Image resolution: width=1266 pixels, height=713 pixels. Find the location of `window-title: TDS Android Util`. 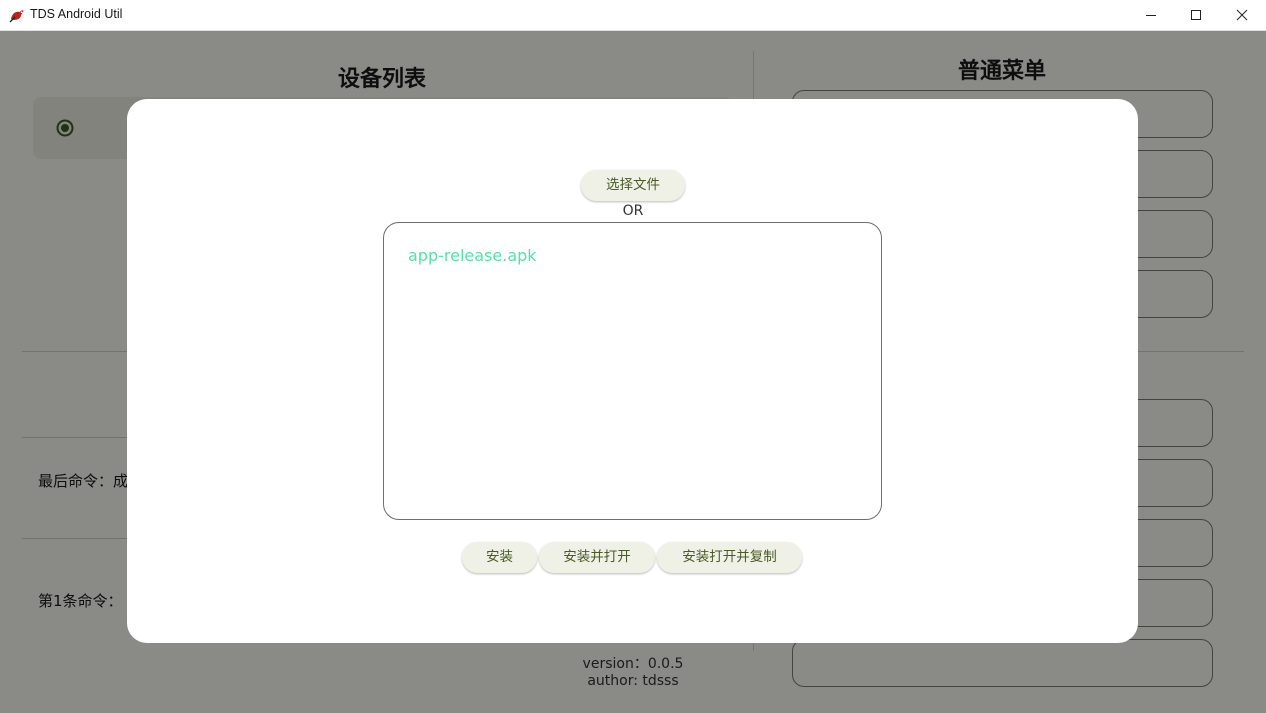

window-title: TDS Android Util is located at coordinates (76, 14).